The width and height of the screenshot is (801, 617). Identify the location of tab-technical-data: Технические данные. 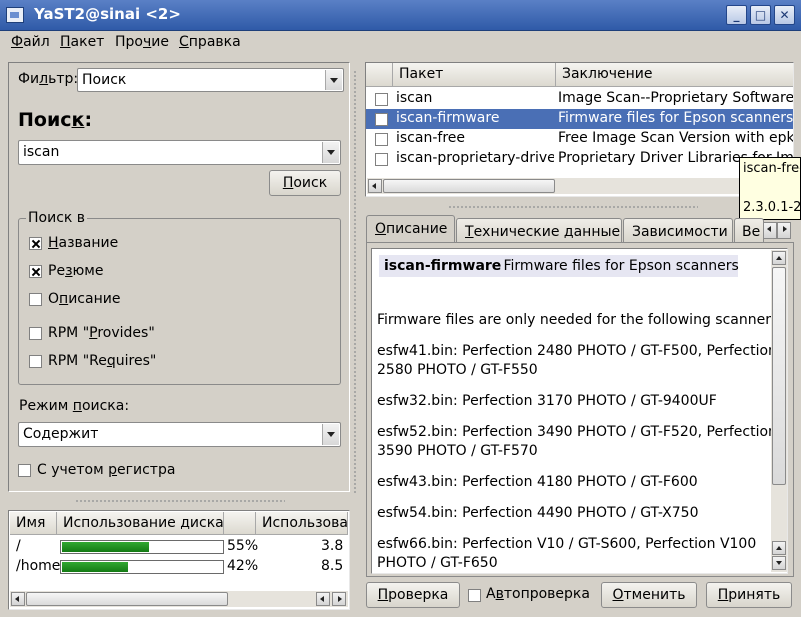
(539, 230).